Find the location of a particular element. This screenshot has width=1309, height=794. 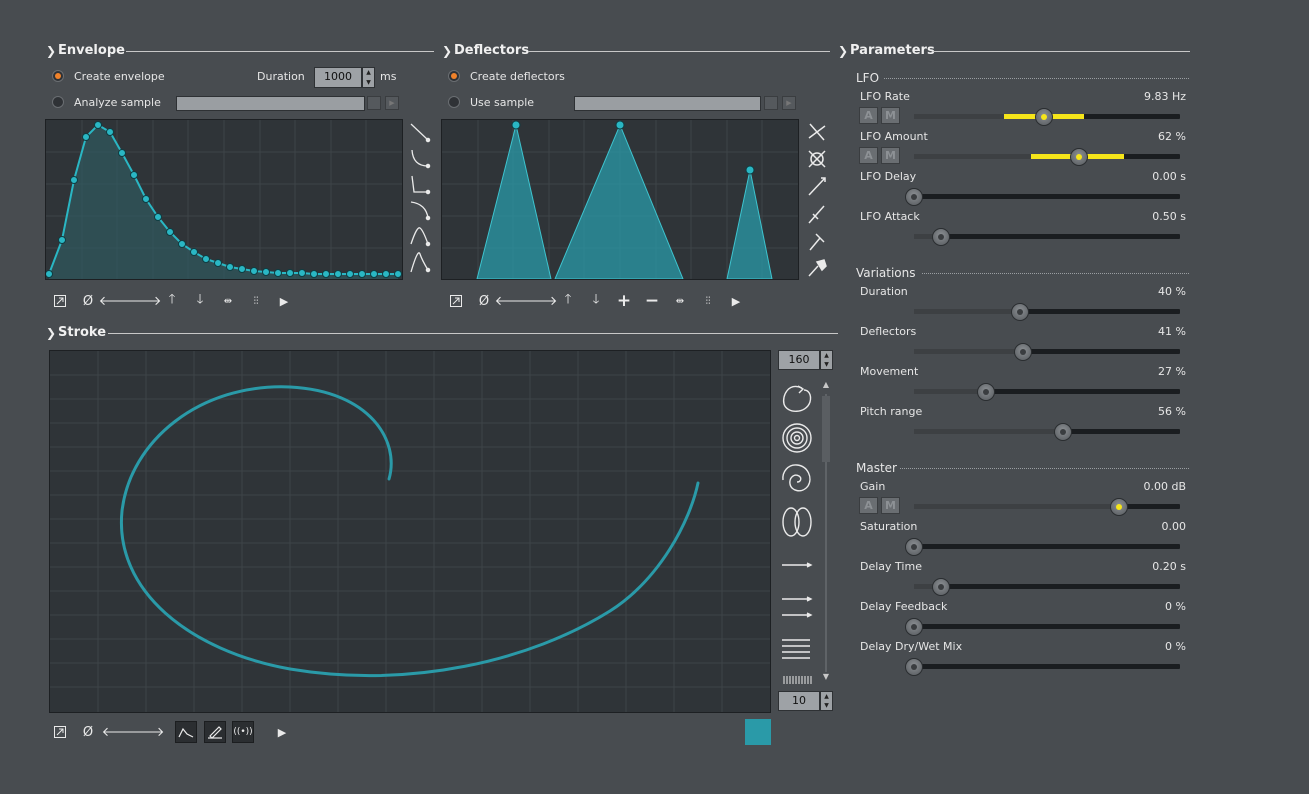

bell-curve-icon is located at coordinates (420, 237).